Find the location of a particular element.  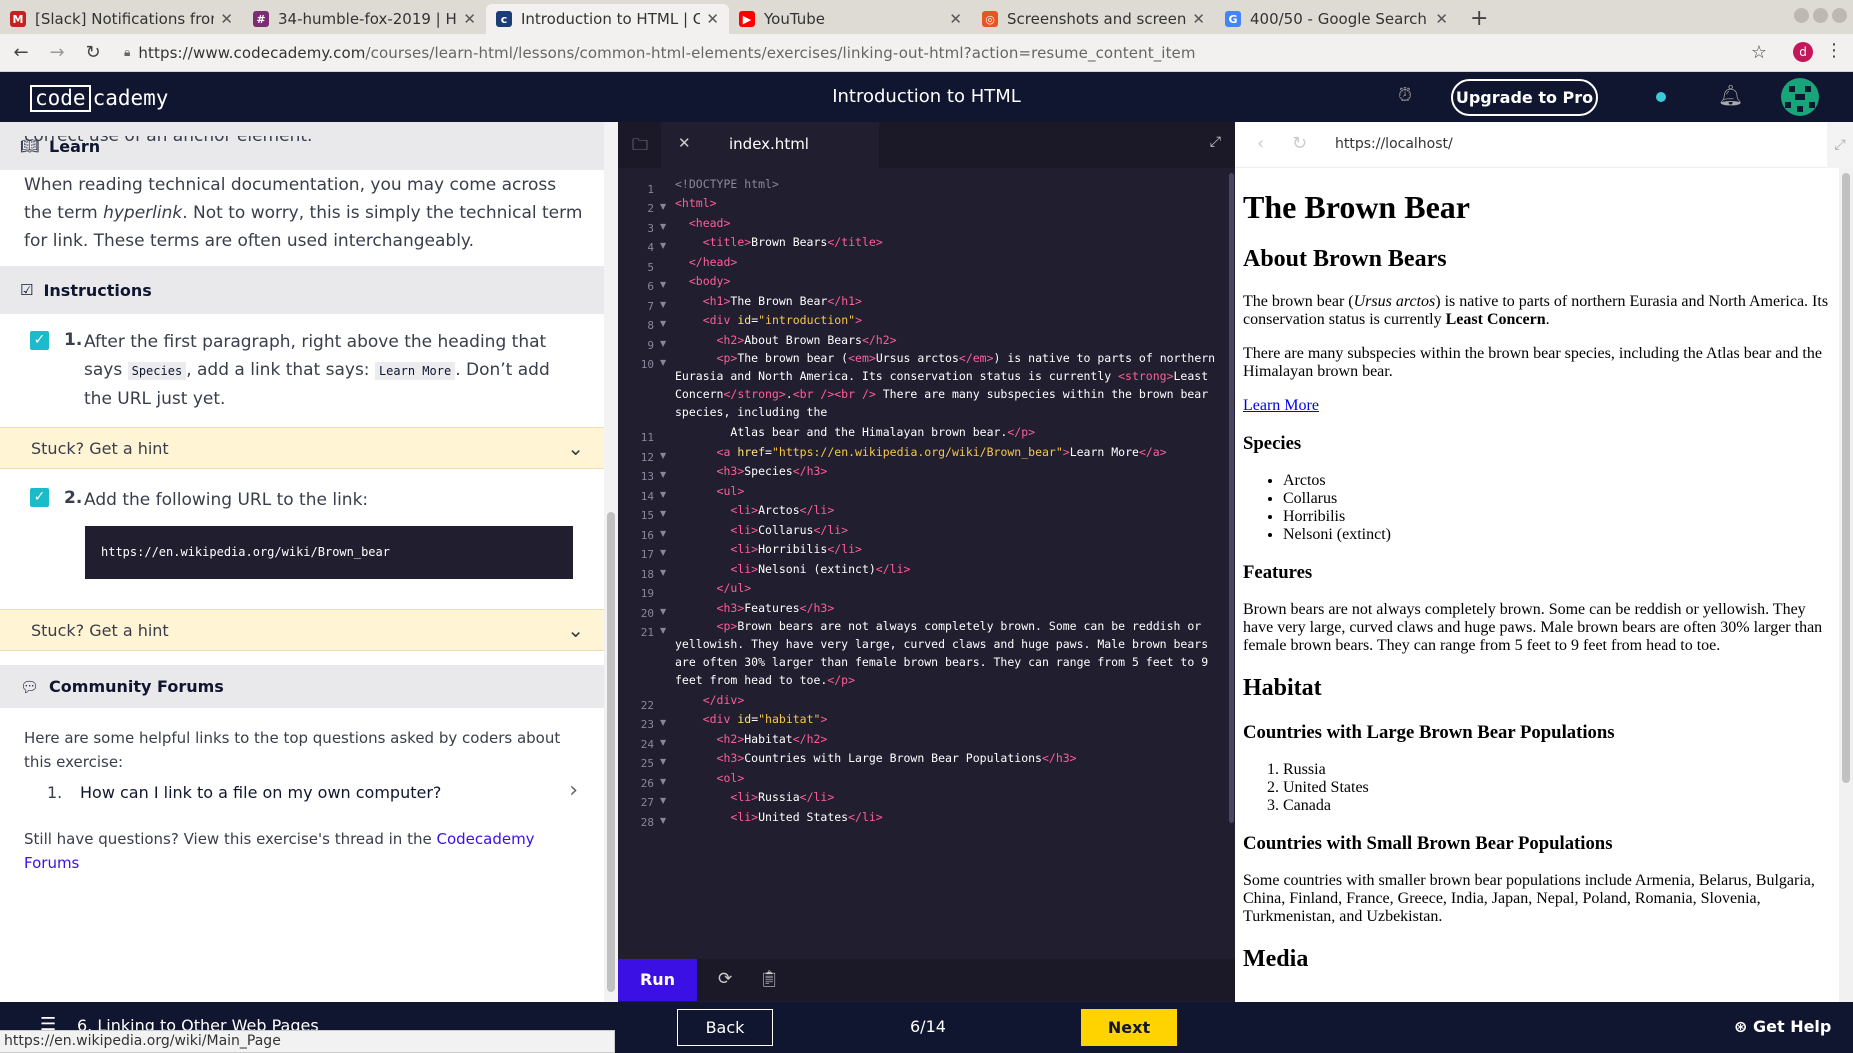

chevron-down-icon: ⌄ is located at coordinates (575, 448).